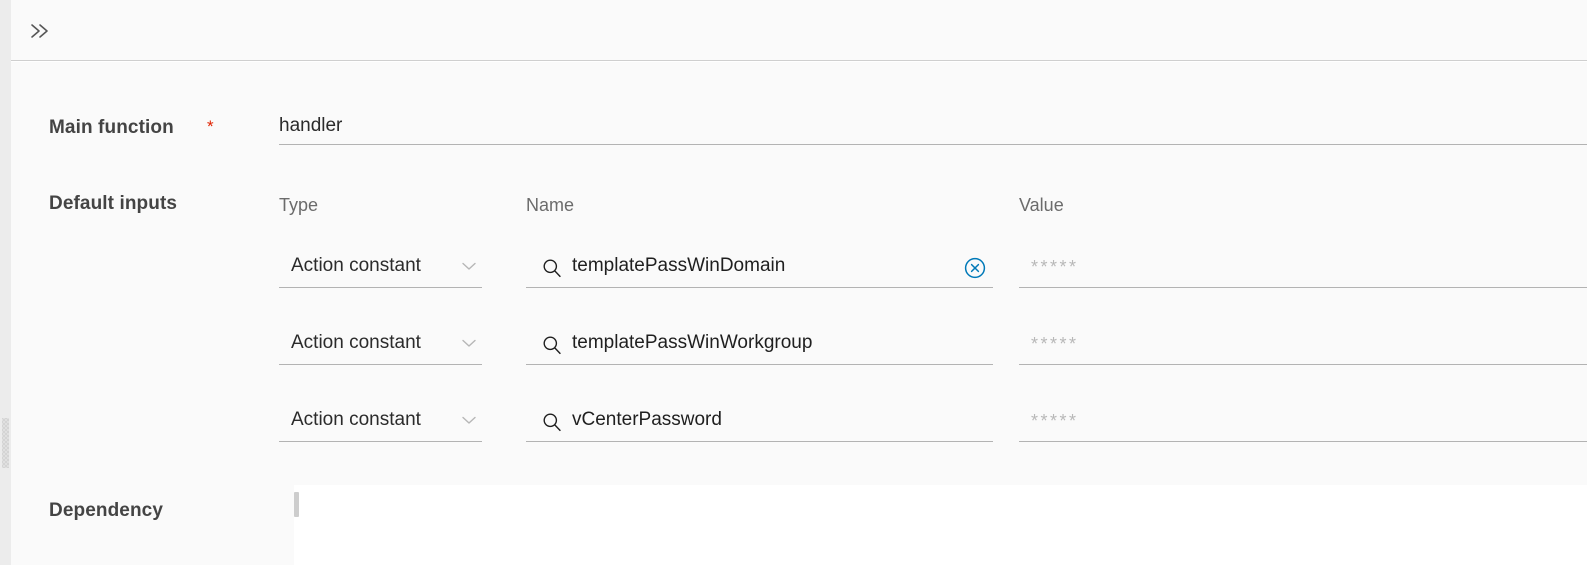 This screenshot has width=1587, height=565. I want to click on column-header-value: Value, so click(1041, 205).